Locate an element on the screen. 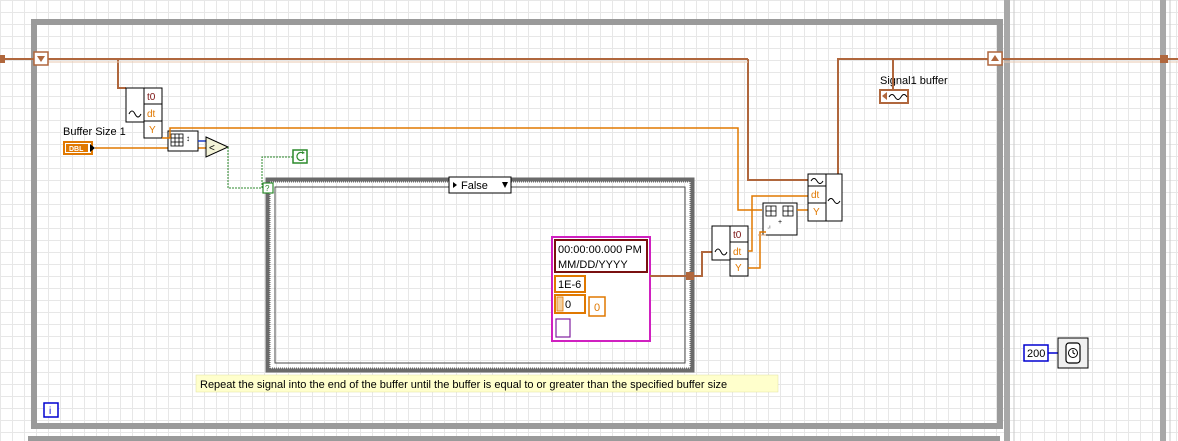  signal-buffer-indicator is located at coordinates (894, 96).